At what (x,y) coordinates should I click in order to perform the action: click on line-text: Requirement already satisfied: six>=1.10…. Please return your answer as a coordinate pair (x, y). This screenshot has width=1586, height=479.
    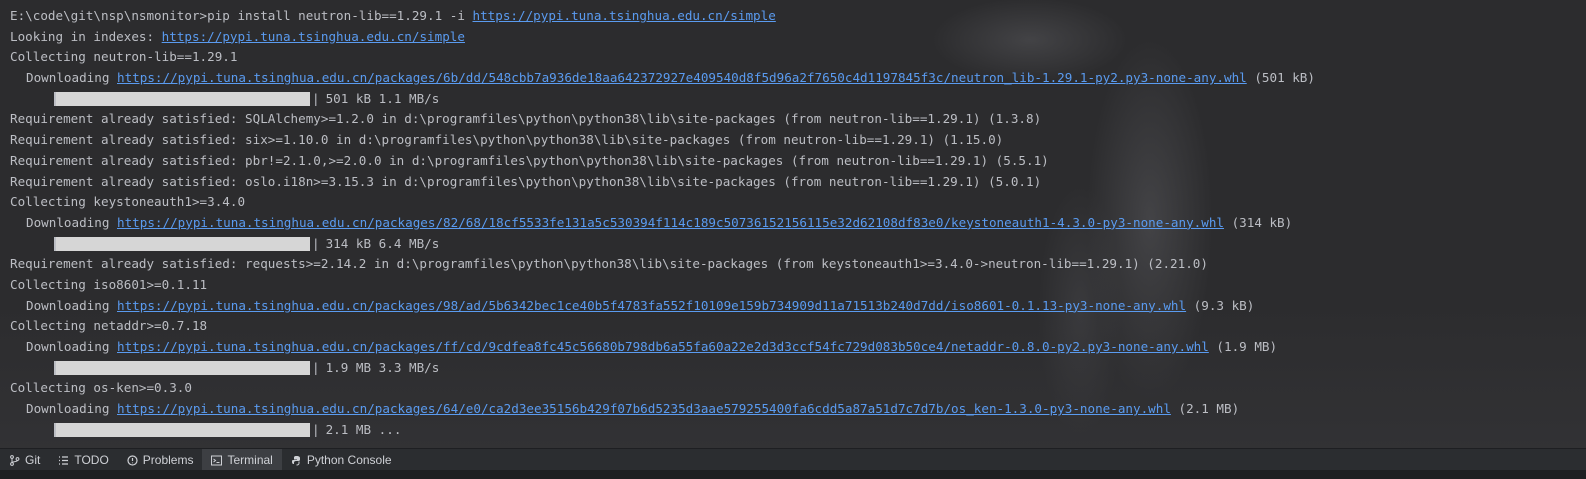
    Looking at the image, I should click on (507, 140).